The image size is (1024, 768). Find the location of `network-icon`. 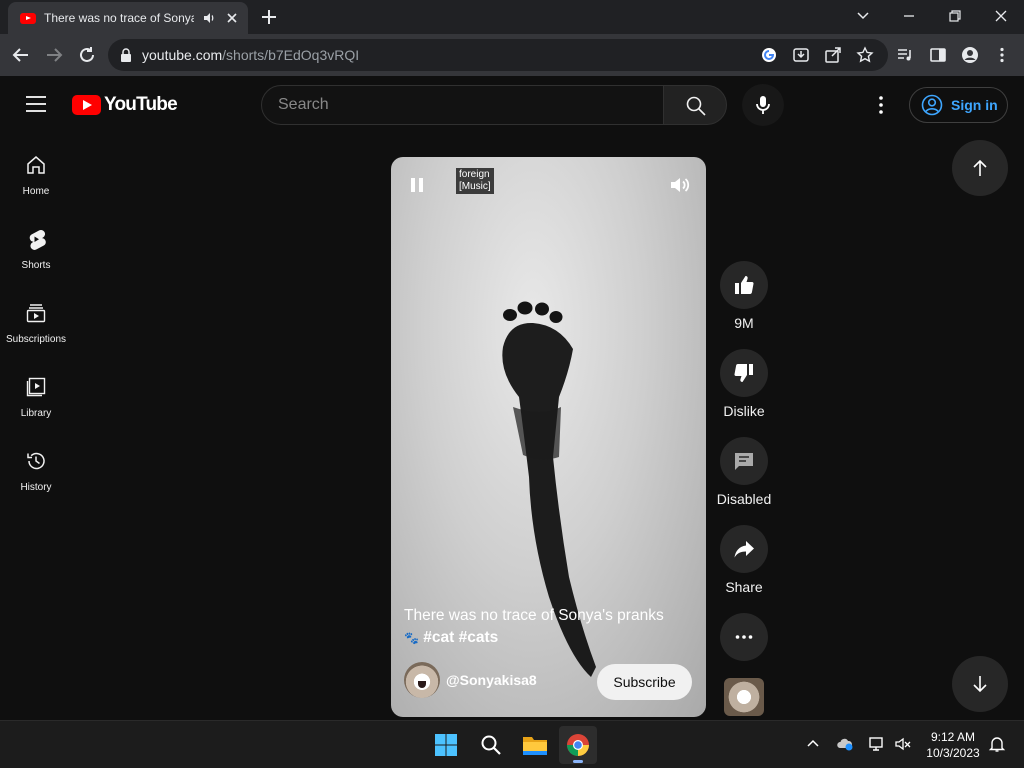

network-icon is located at coordinates (877, 744).